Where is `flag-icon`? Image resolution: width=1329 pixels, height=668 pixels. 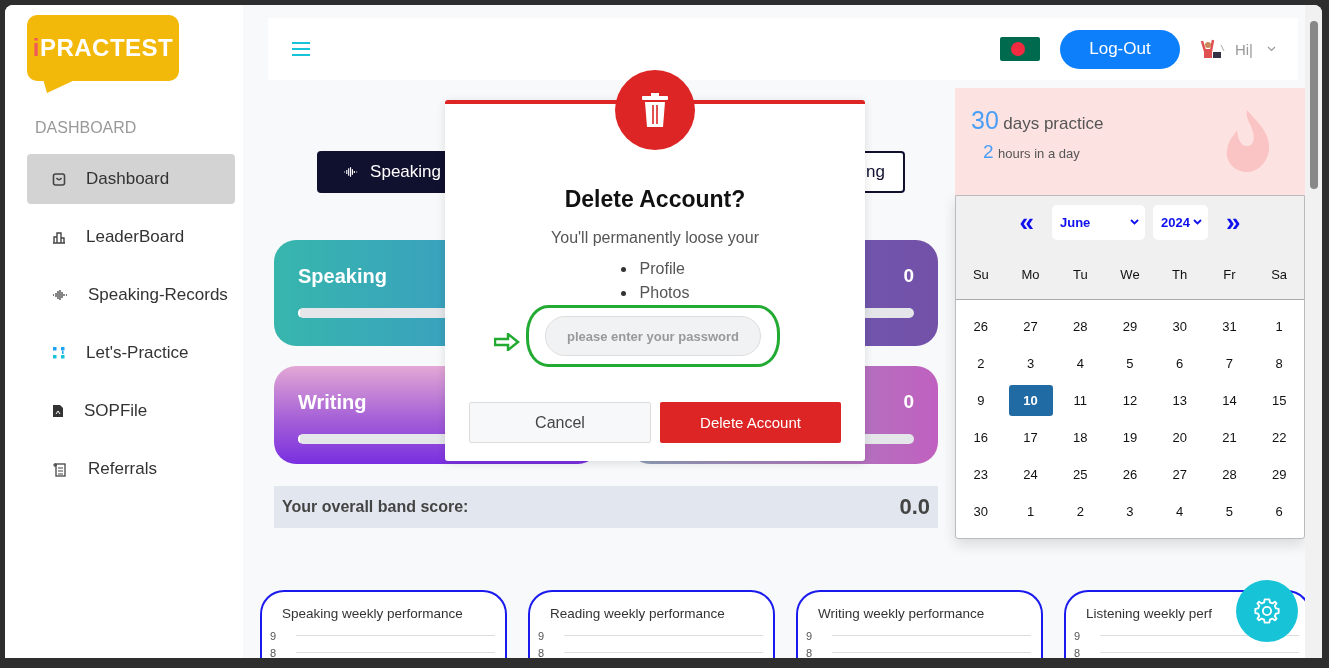
flag-icon is located at coordinates (1019, 49).